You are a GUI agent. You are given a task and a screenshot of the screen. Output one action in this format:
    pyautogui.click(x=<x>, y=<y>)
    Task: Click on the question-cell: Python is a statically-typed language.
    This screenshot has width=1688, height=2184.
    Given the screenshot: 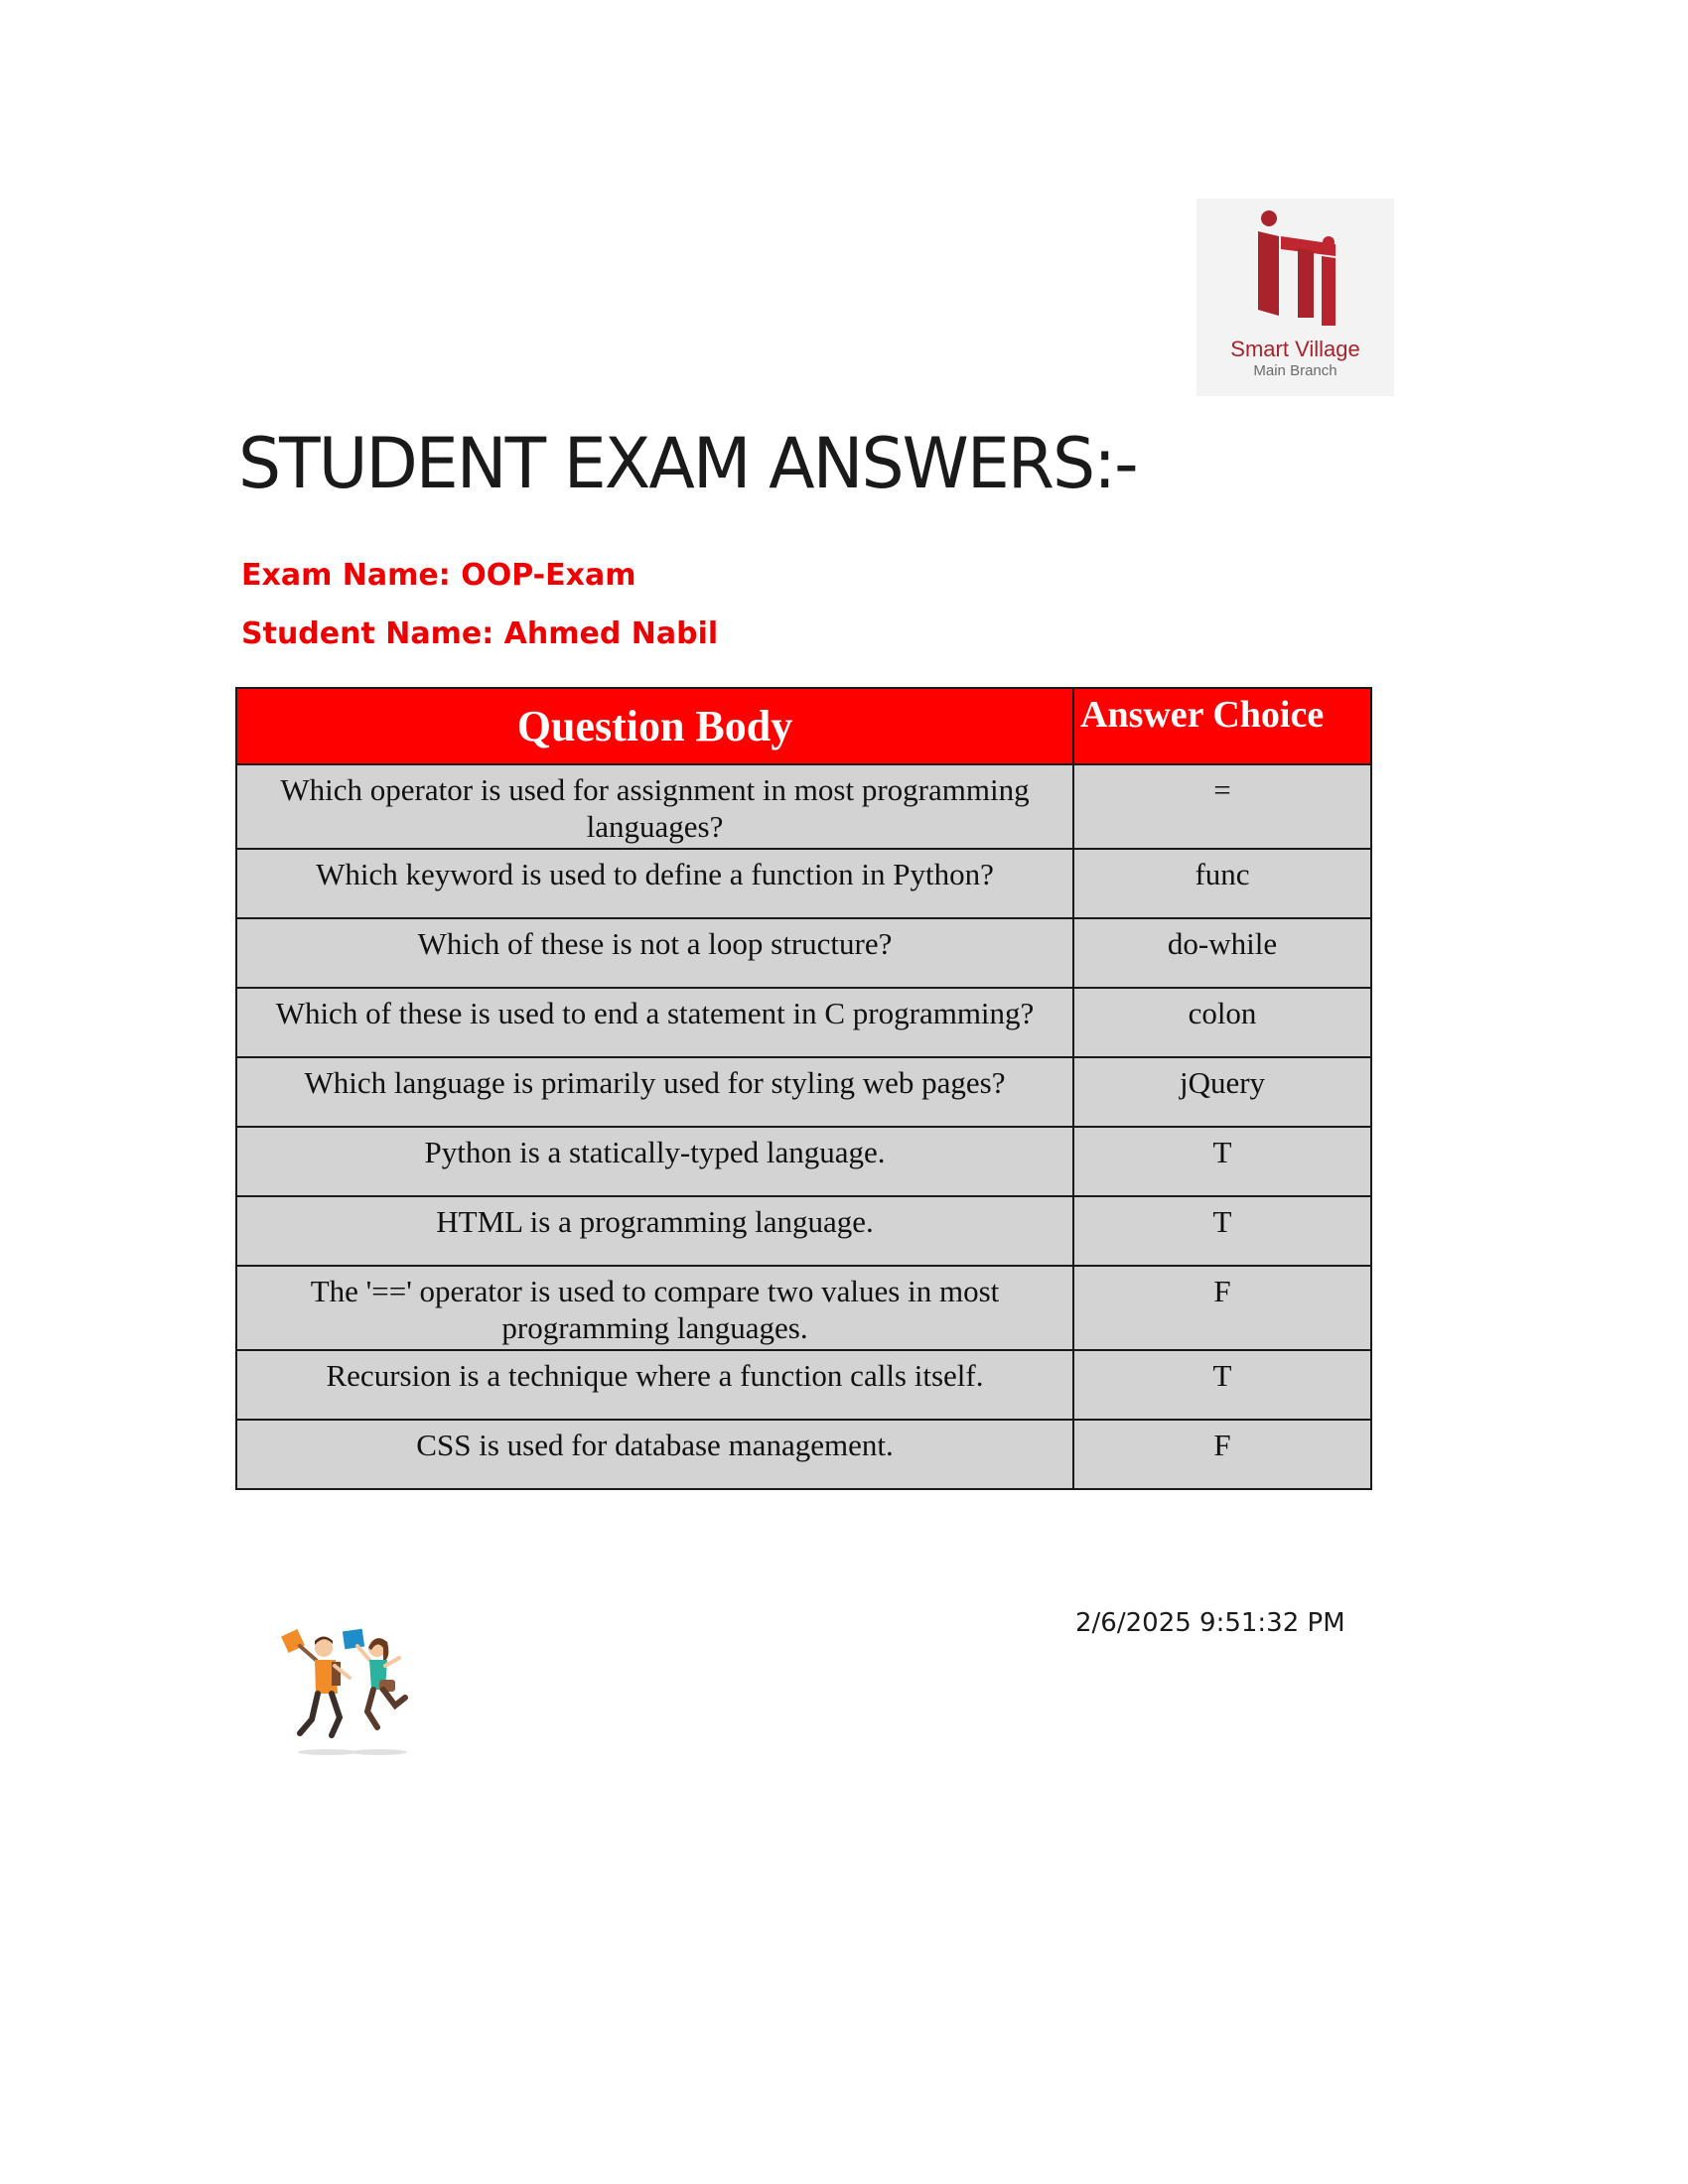 What is the action you would take?
    pyautogui.click(x=654, y=1161)
    